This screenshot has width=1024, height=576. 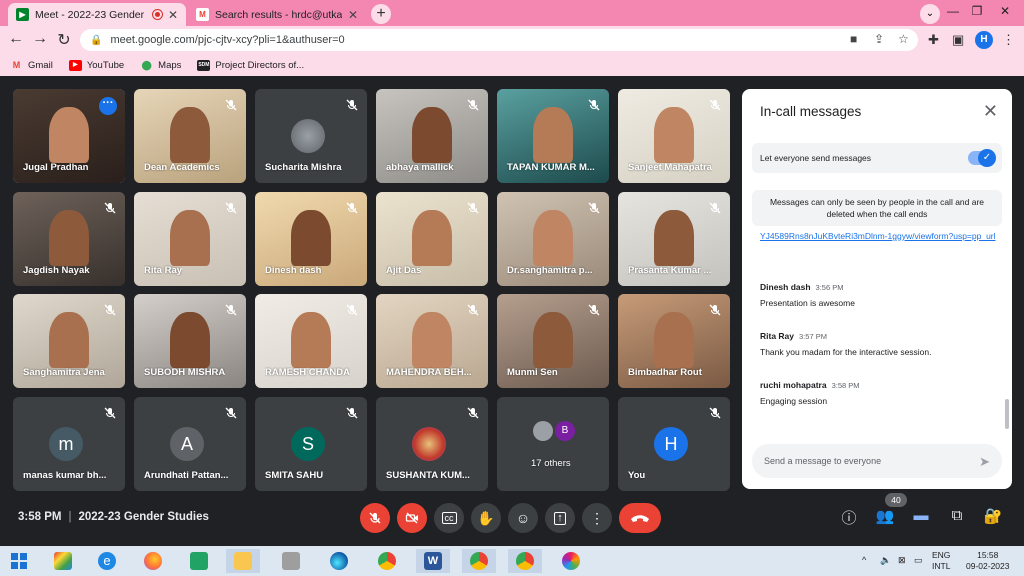 I want to click on send-icon: ➤, so click(x=984, y=462).